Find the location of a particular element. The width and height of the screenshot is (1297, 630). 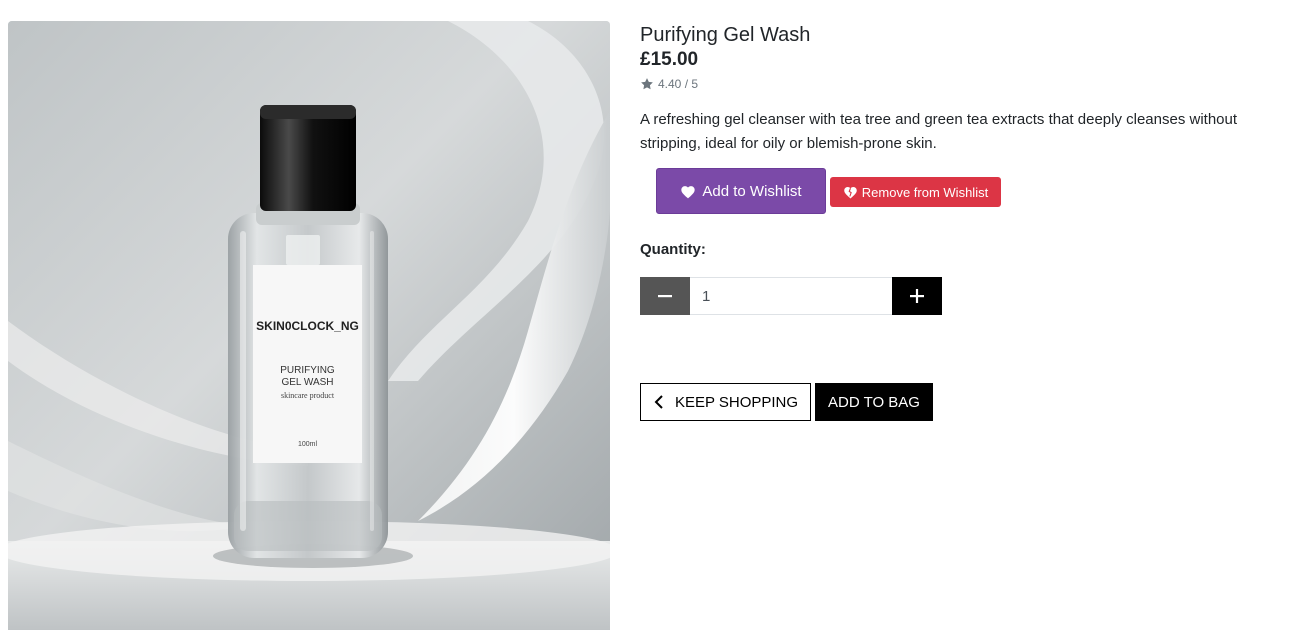

bottle-label-volume: 100ml is located at coordinates (308, 444).